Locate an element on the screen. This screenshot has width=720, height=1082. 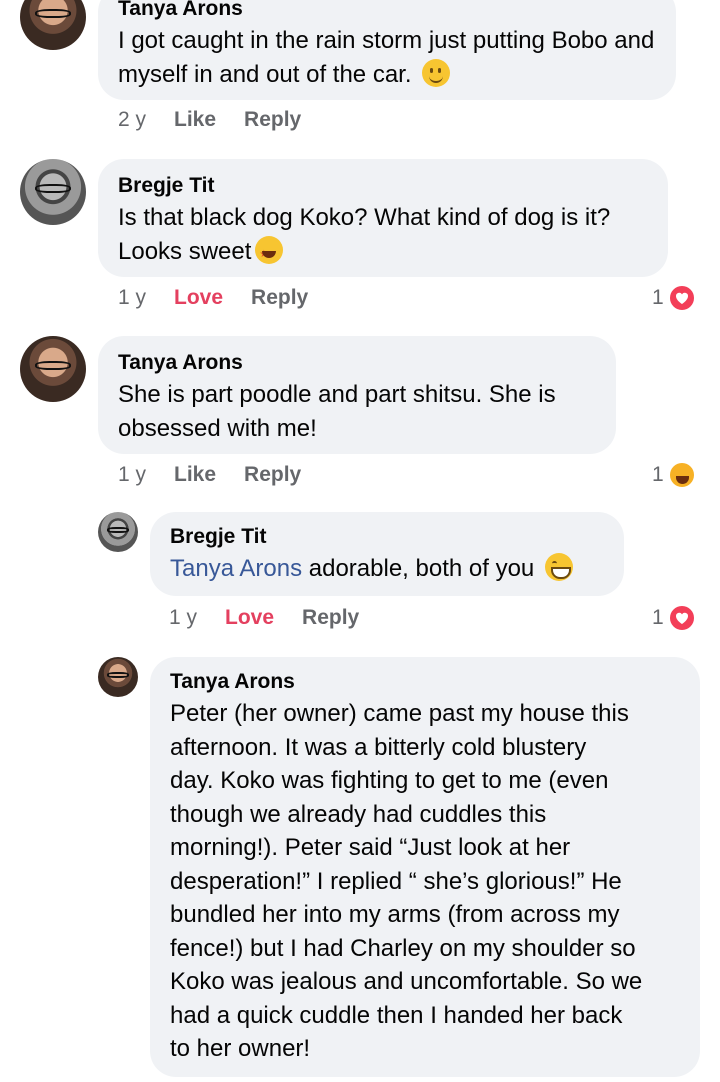
star-struck-emoji is located at coordinates (269, 253).